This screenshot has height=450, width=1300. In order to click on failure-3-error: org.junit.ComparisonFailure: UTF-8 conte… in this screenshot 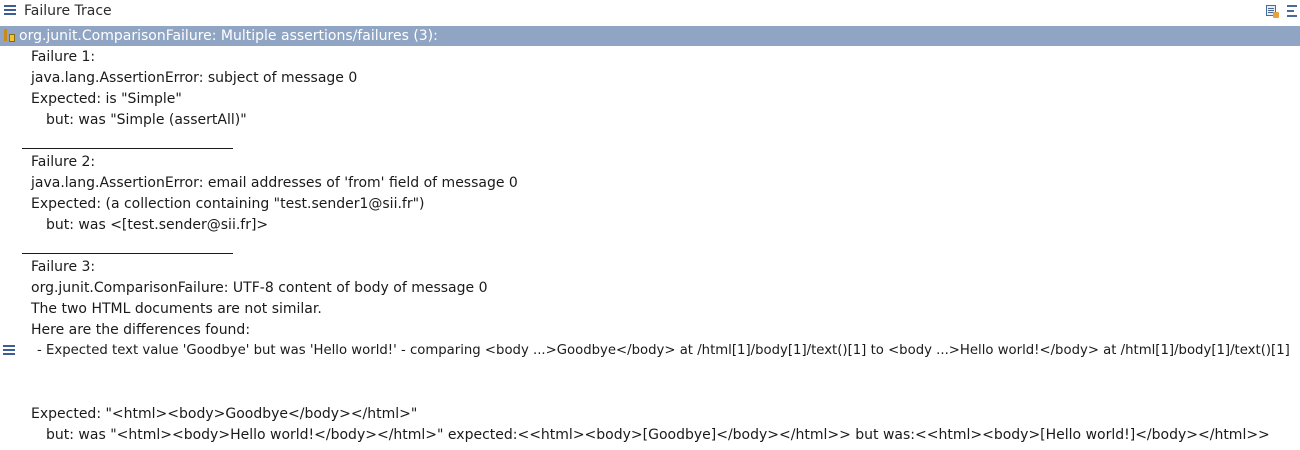, I will do `click(259, 288)`.